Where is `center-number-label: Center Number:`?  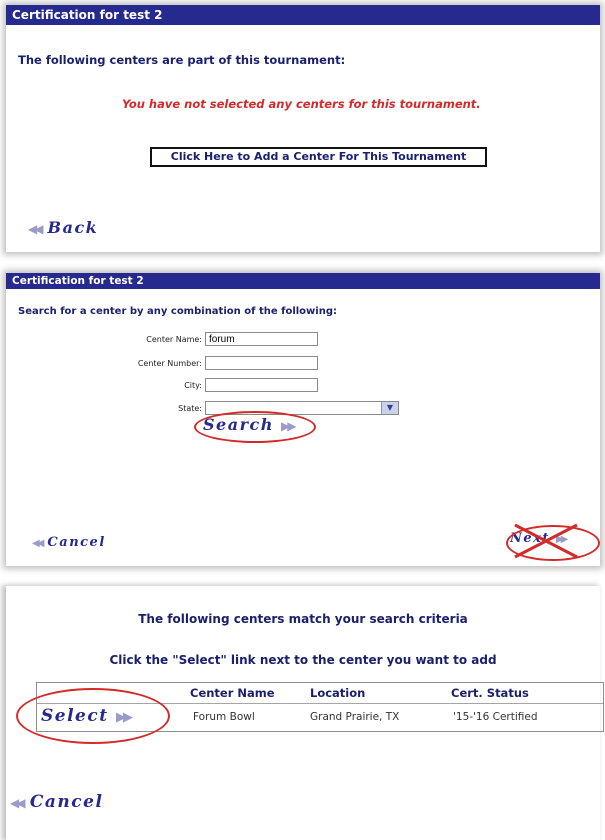
center-number-label: Center Number: is located at coordinates (169, 363).